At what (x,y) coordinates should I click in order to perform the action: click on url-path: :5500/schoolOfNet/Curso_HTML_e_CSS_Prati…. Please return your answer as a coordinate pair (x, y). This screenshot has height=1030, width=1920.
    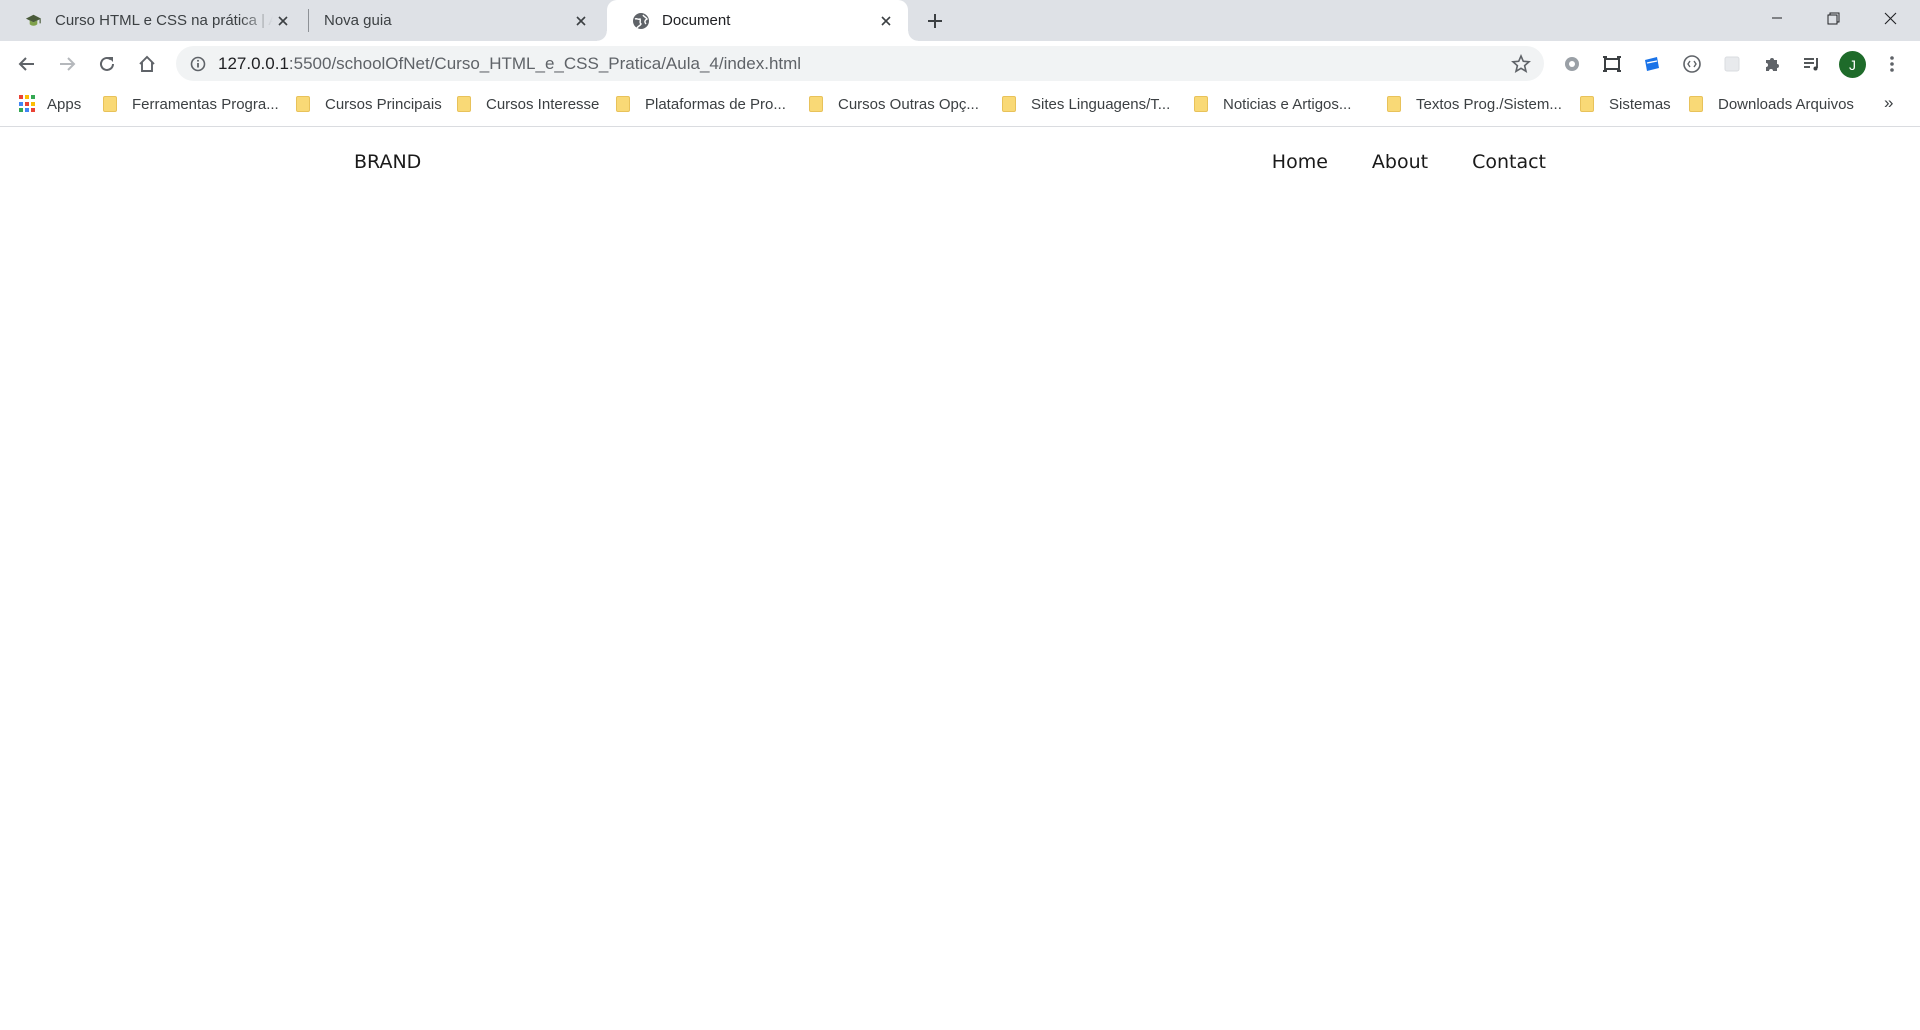
    Looking at the image, I should click on (545, 63).